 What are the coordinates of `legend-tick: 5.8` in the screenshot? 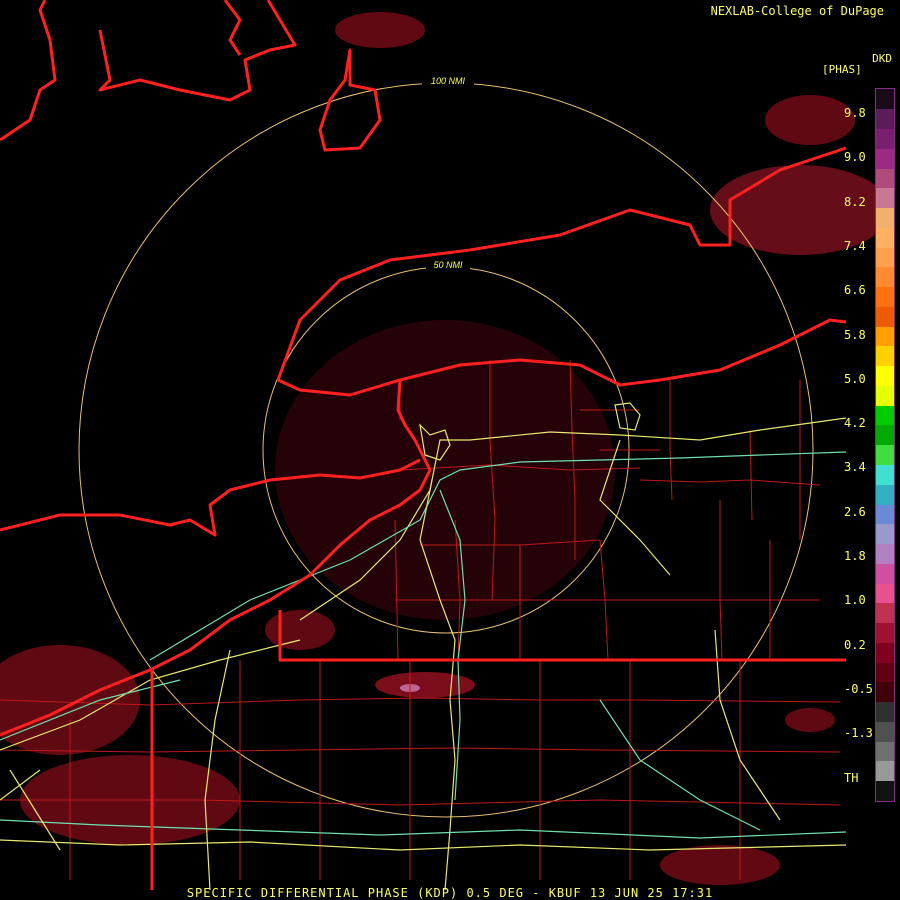 It's located at (855, 334).